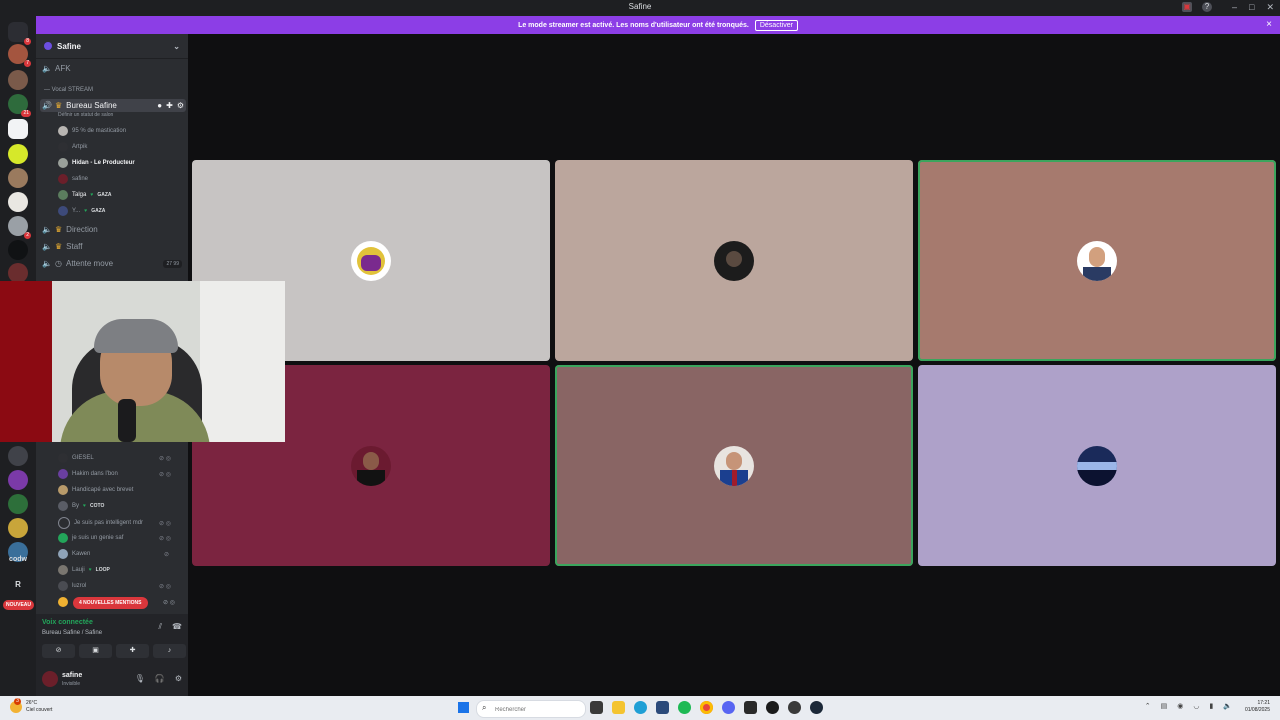 The image size is (1280, 720). What do you see at coordinates (114, 458) in the screenshot?
I see `voice-user: GIESEL ⊘ ◎` at bounding box center [114, 458].